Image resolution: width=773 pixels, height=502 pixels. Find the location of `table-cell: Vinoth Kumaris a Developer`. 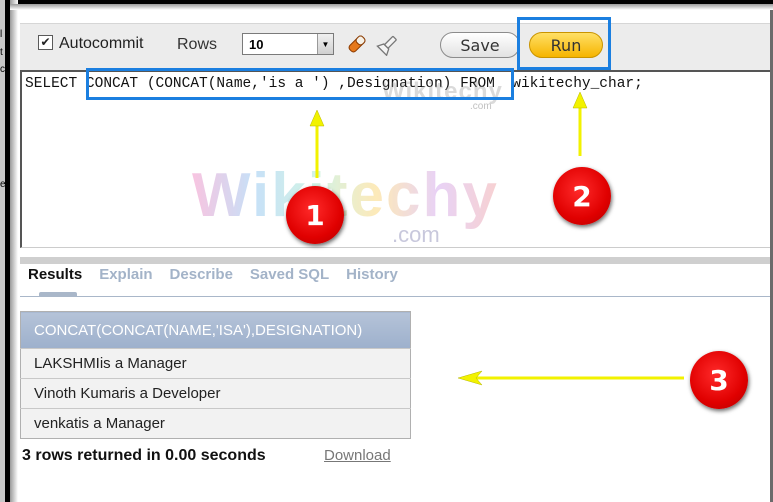

table-cell: Vinoth Kumaris a Developer is located at coordinates (215, 393).